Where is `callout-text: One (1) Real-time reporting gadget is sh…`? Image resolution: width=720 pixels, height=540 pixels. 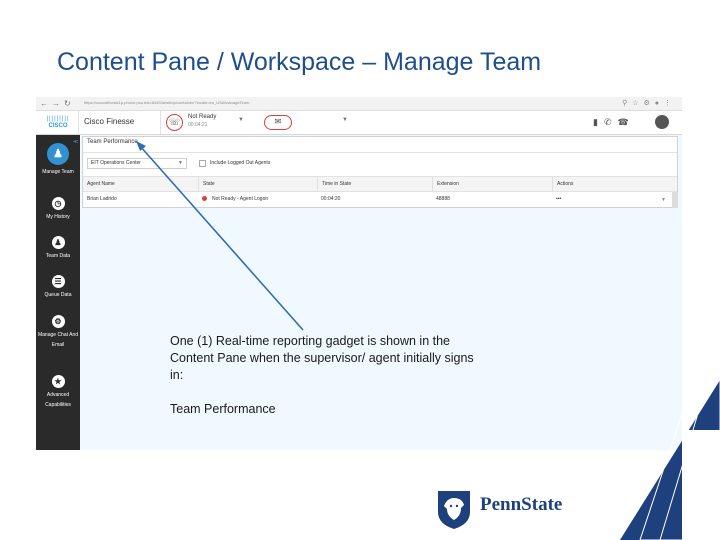 callout-text: One (1) Real-time reporting gadget is sh… is located at coordinates (345, 375).